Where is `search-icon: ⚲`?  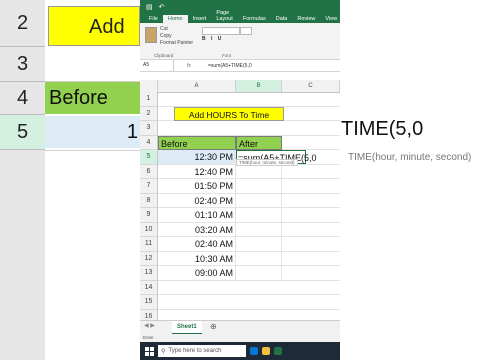
search-icon: ⚲ is located at coordinates (163, 351).